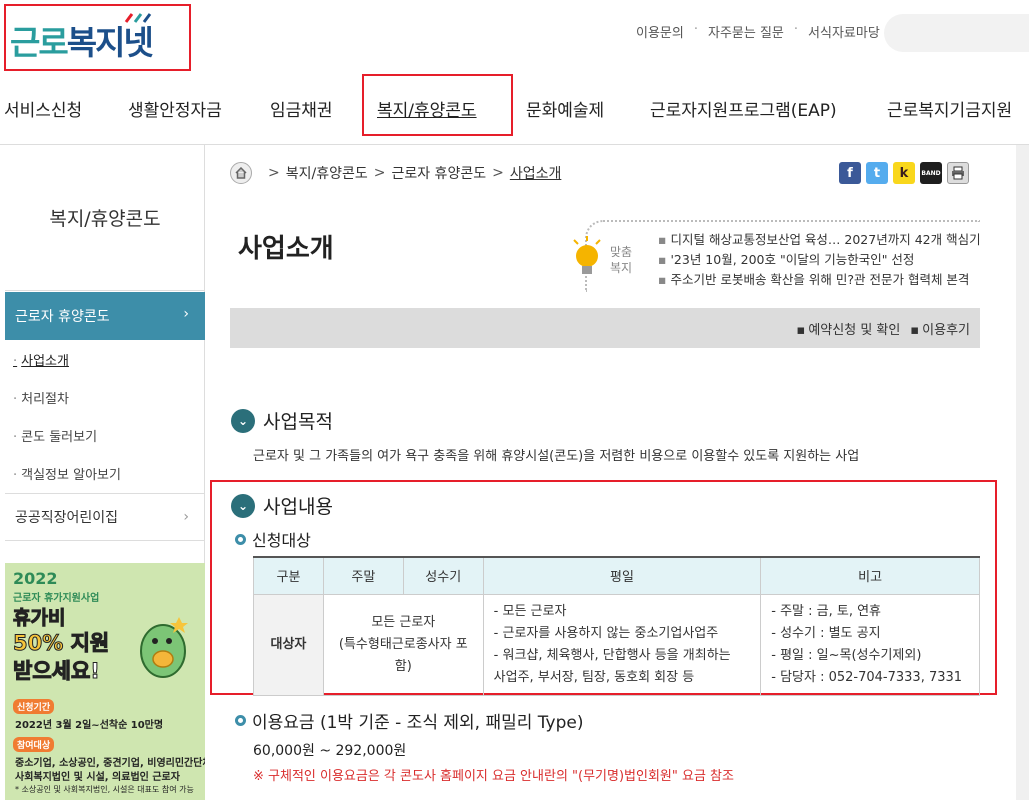 The width and height of the screenshot is (1029, 800). I want to click on gnb-item-fund-support: 근로복지기금지원, so click(949, 108).